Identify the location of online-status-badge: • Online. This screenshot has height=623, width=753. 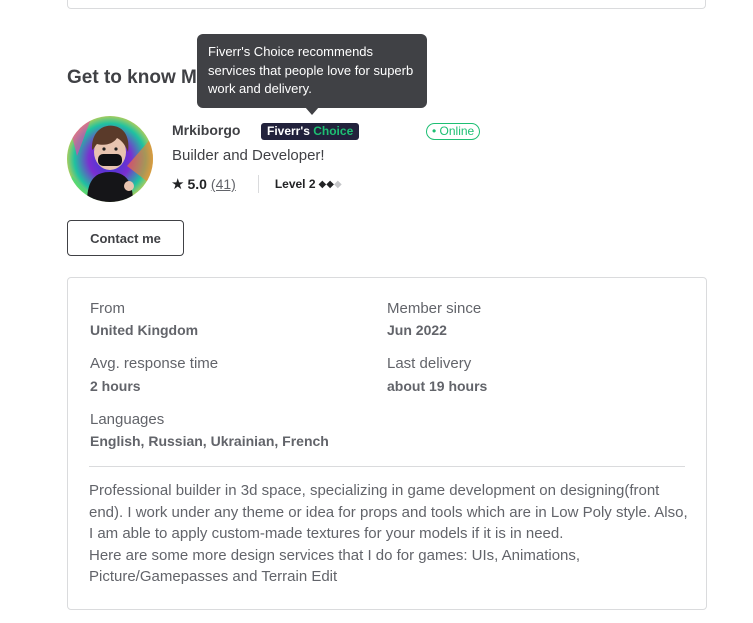
(453, 131).